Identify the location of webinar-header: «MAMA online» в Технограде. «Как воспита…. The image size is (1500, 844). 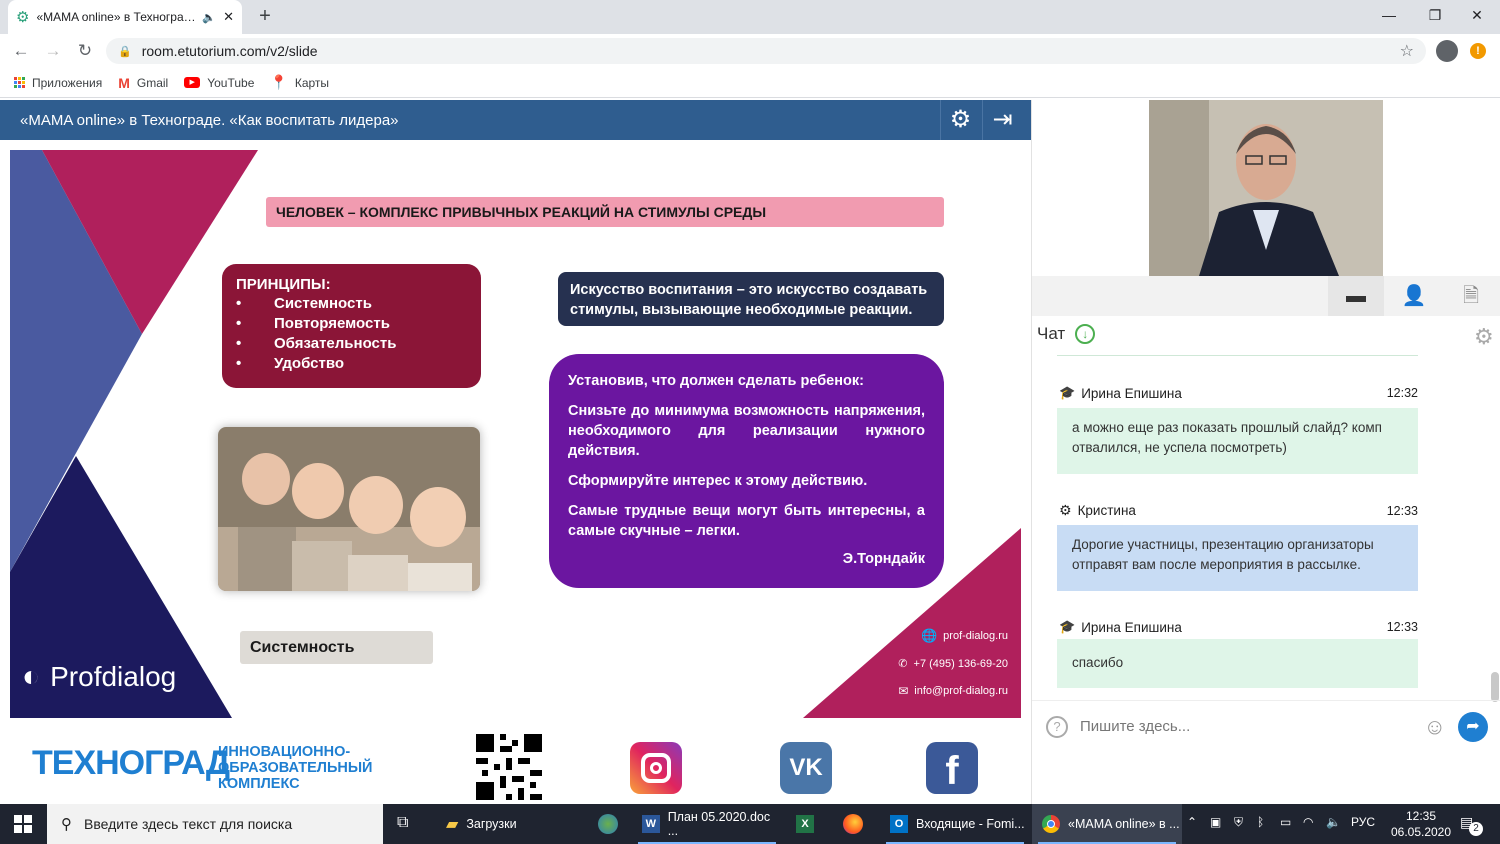
(515, 120).